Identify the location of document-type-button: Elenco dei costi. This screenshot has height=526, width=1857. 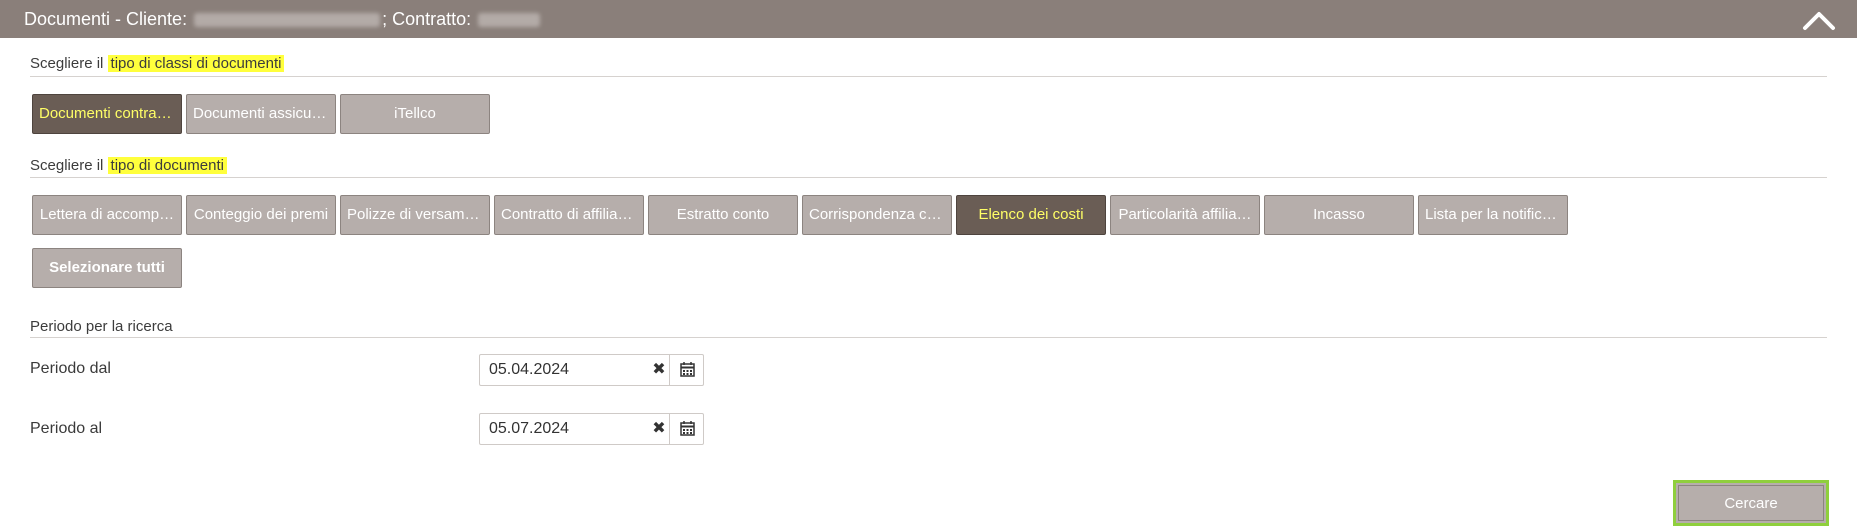
(1031, 215).